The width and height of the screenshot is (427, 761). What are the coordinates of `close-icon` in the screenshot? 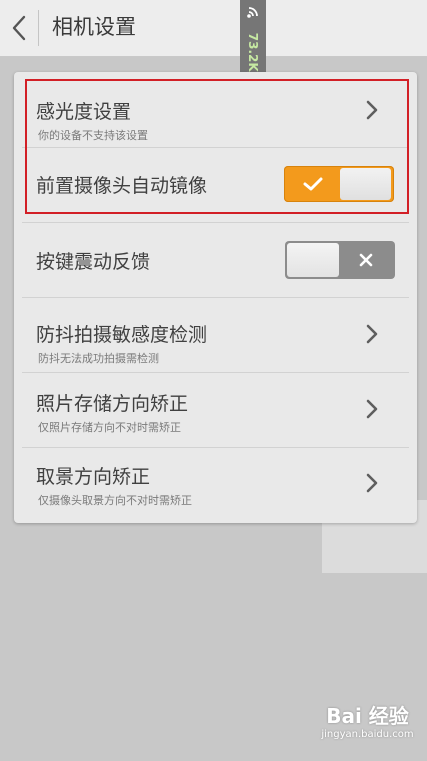 It's located at (366, 260).